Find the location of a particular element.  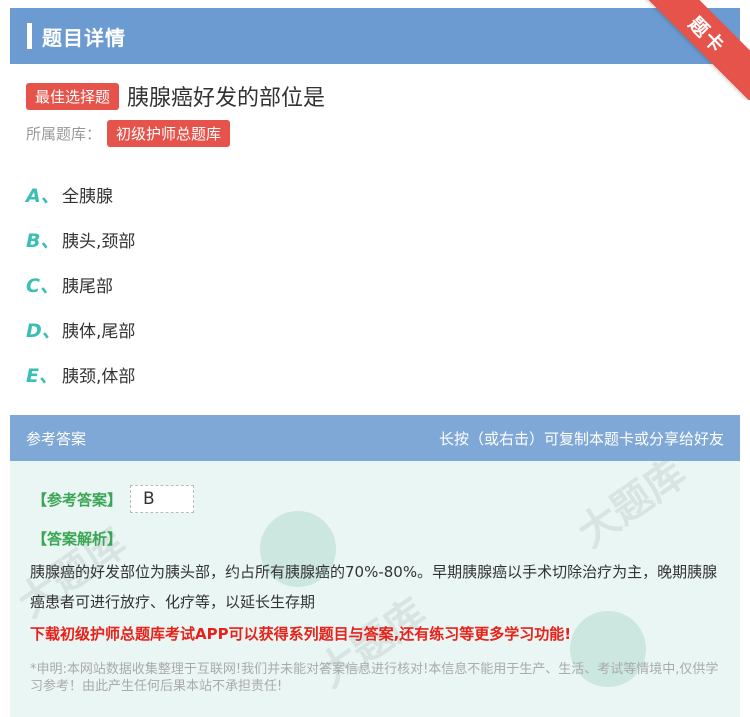

question-bank-row: 所属题库： 初级护师总题库 is located at coordinates (128, 133).